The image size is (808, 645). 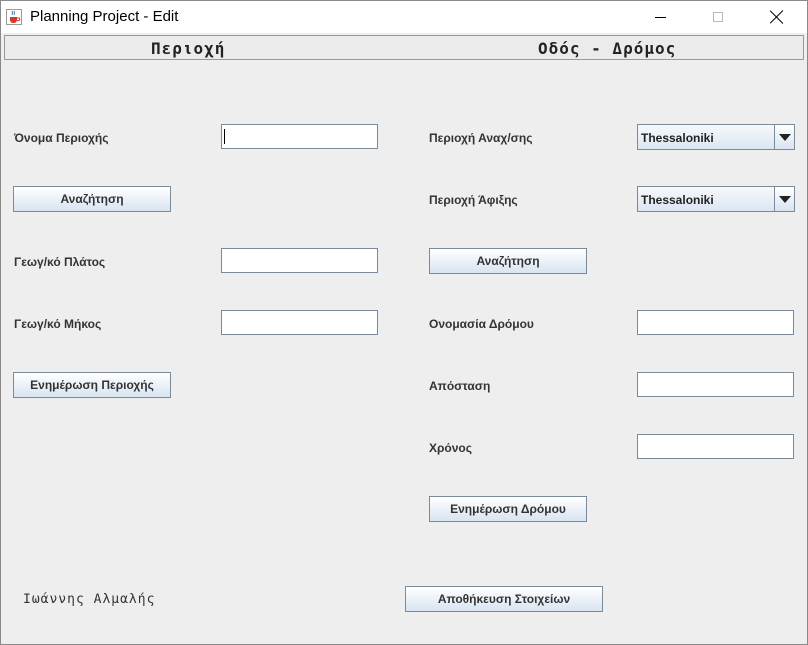 What do you see at coordinates (104, 16) in the screenshot?
I see `window-title: Planning Project - Edit` at bounding box center [104, 16].